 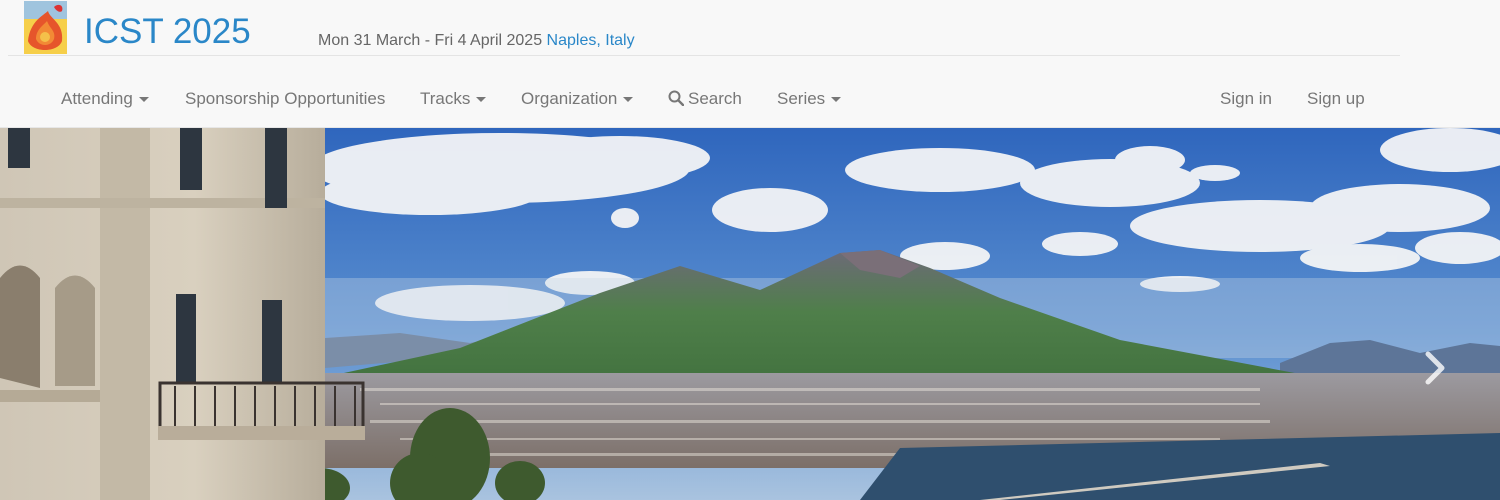 What do you see at coordinates (167, 32) in the screenshot?
I see `conference-title: ICST 2025` at bounding box center [167, 32].